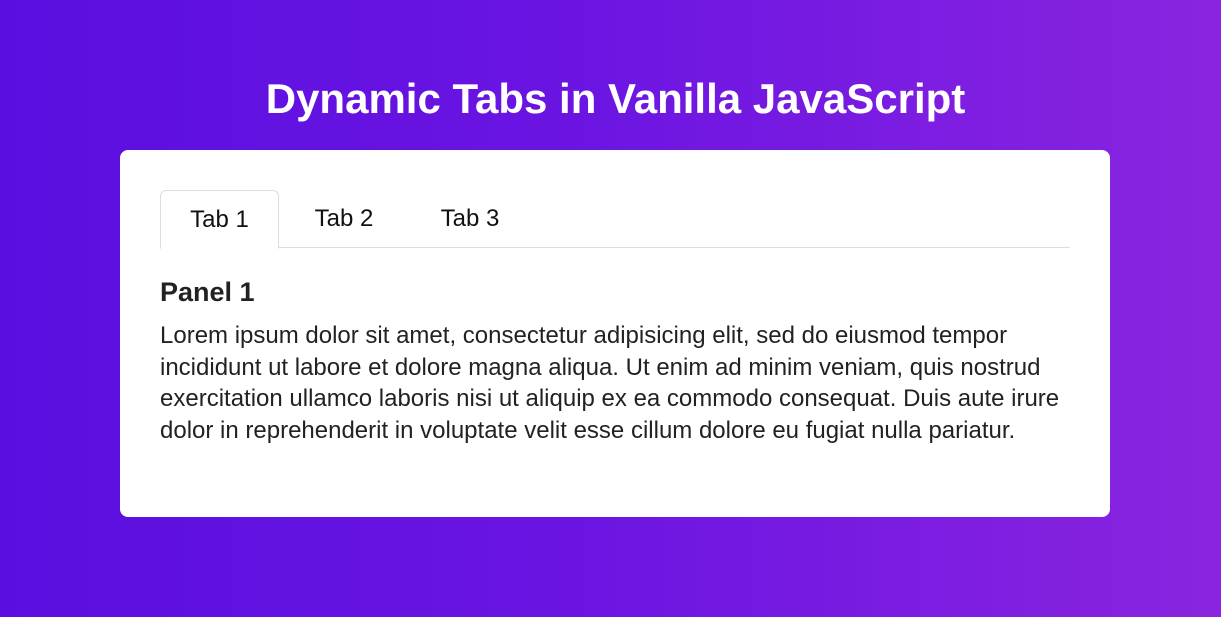  I want to click on panel-title: Panel 1, so click(207, 292).